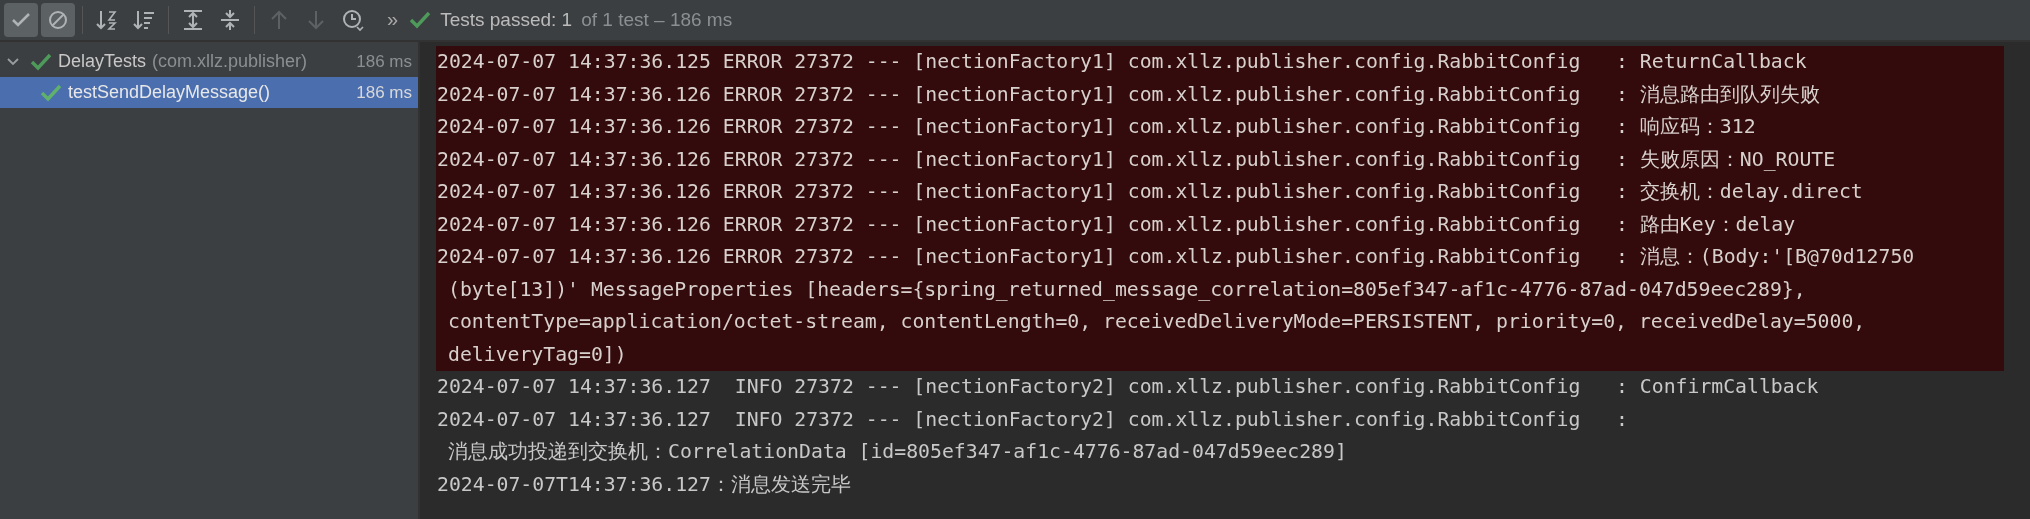  Describe the element at coordinates (537, 354) in the screenshot. I see `log-line: deliveryTag=0])` at that location.